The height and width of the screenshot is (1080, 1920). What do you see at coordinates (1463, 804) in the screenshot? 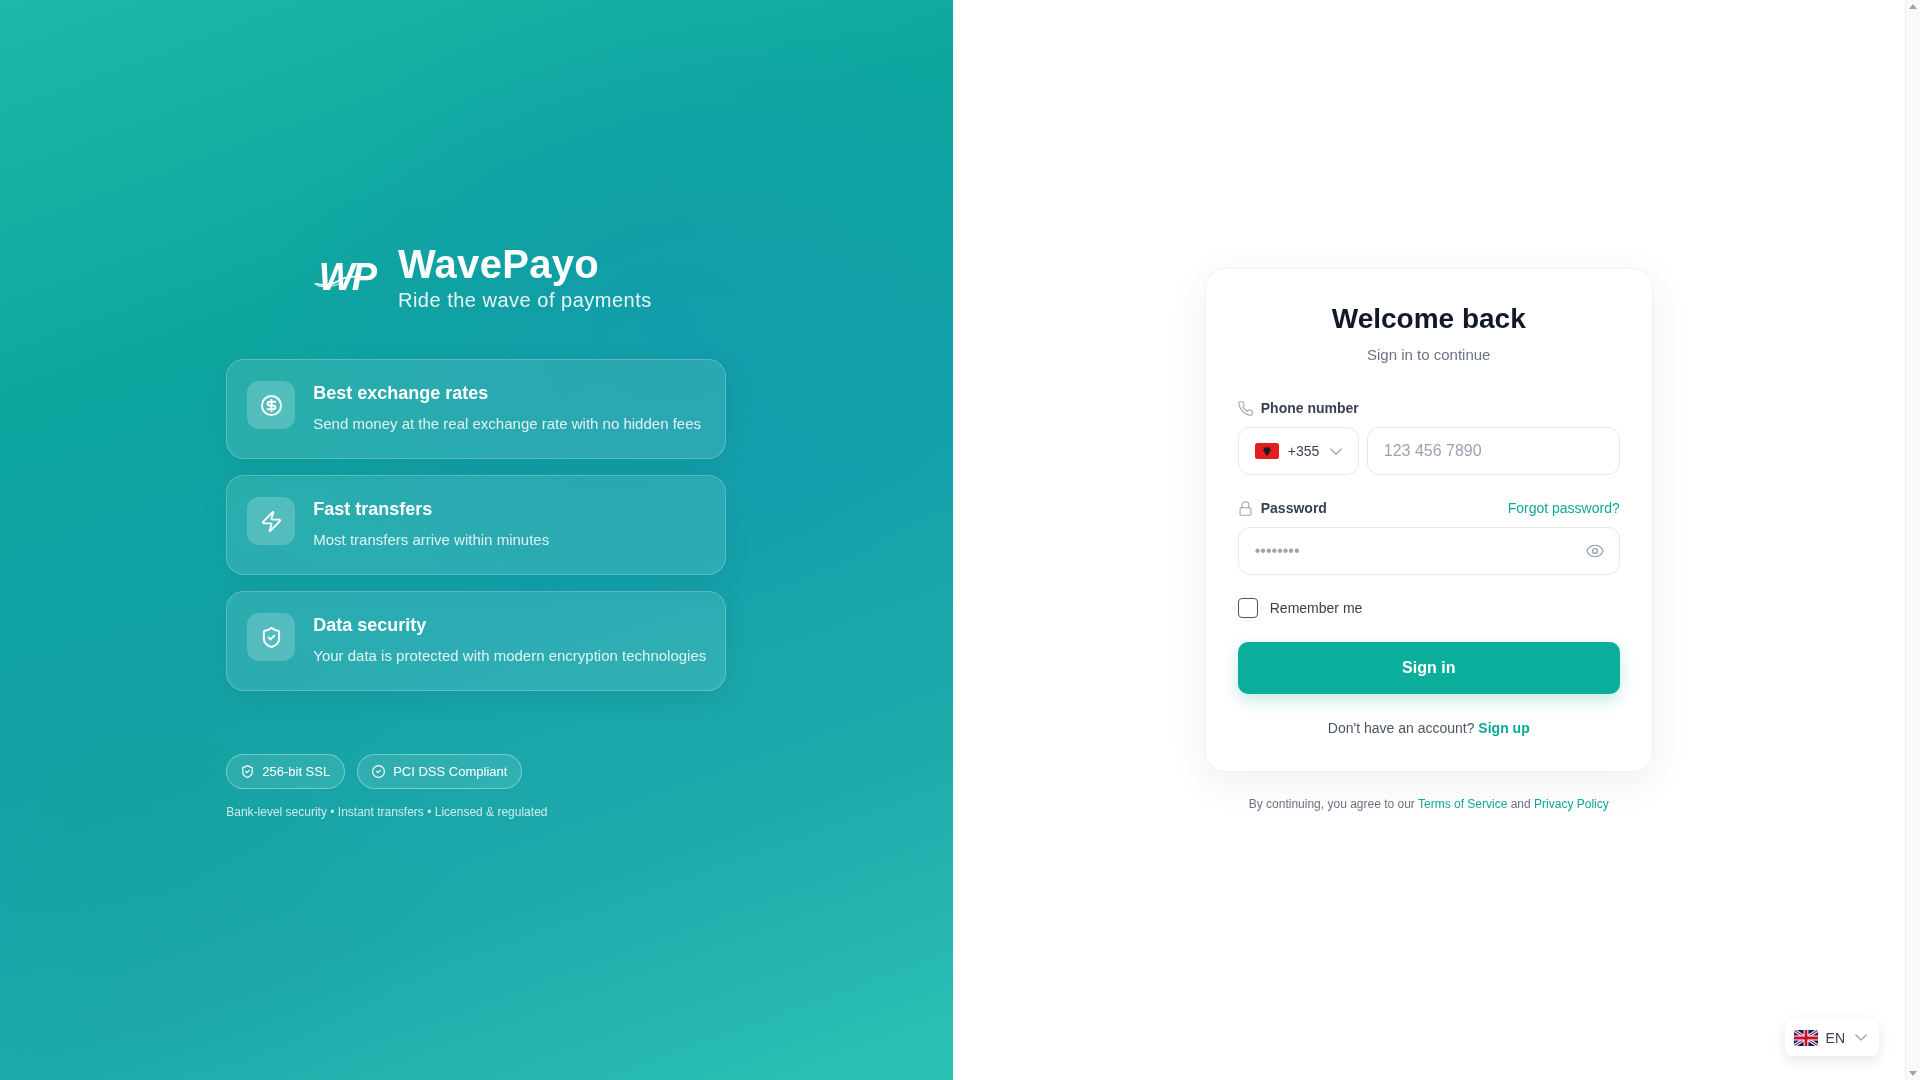
I see `terms-link: Terms of Service` at bounding box center [1463, 804].